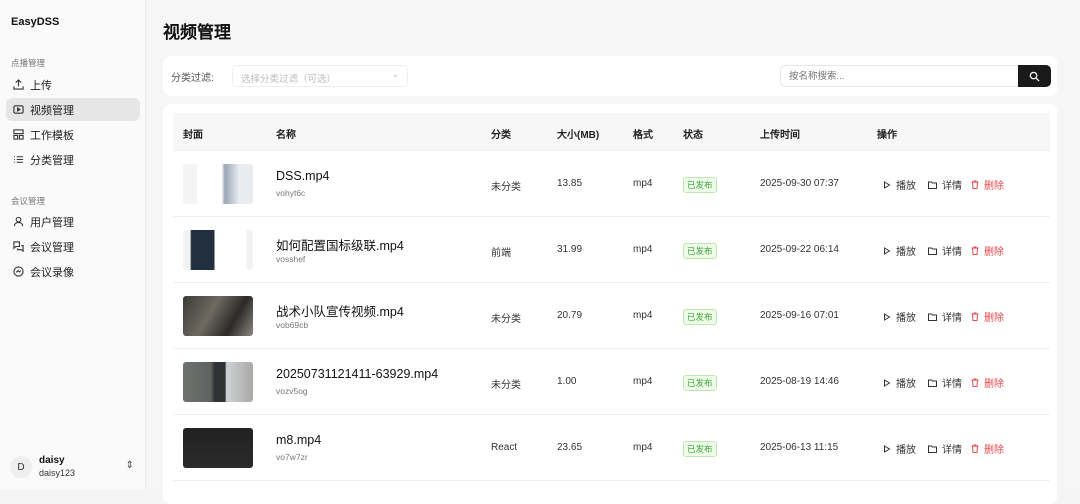 The width and height of the screenshot is (1080, 504). What do you see at coordinates (52, 160) in the screenshot?
I see `sidebar-item-label: 分类管理` at bounding box center [52, 160].